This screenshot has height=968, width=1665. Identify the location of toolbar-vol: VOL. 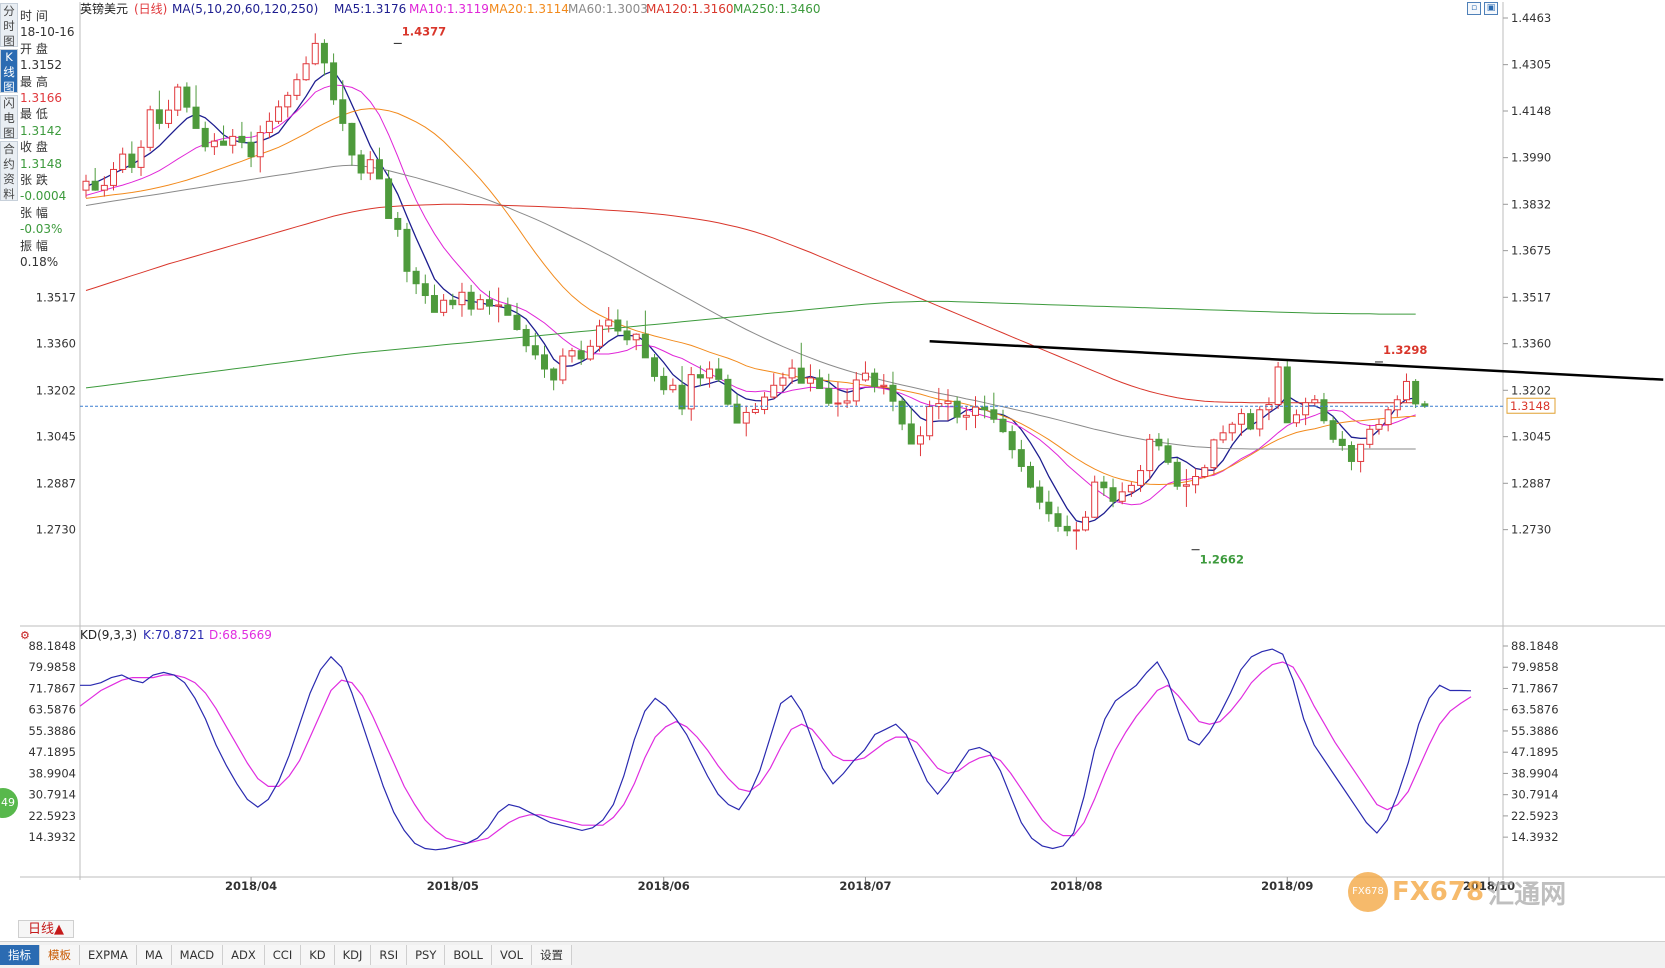
(512, 955).